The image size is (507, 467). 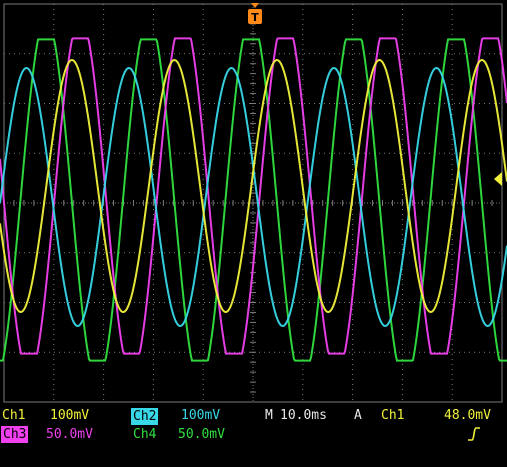 What do you see at coordinates (13, 416) in the screenshot?
I see `ch1-label: Ch1` at bounding box center [13, 416].